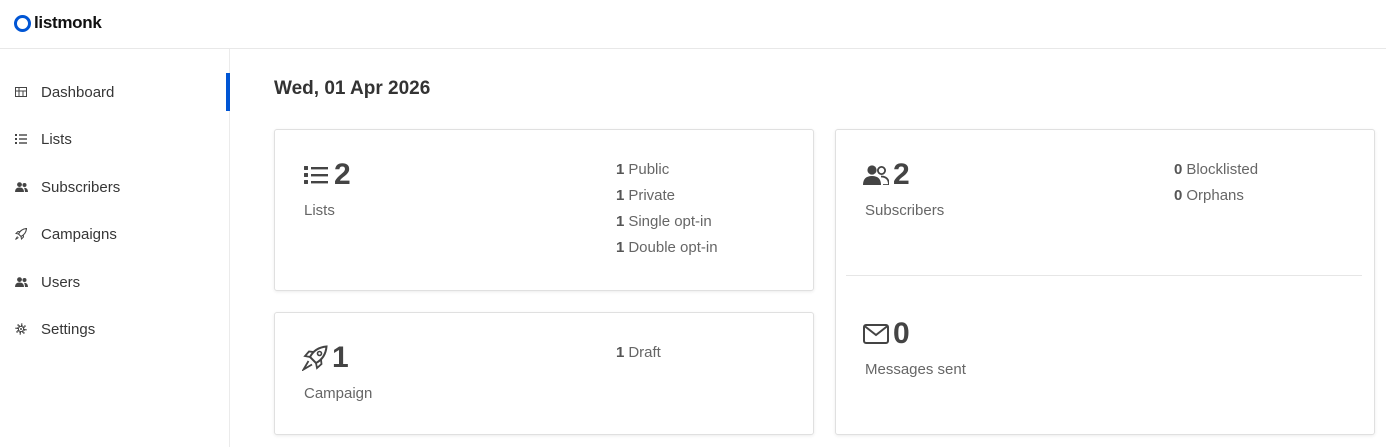 The width and height of the screenshot is (1386, 447). I want to click on logo-text: listmonk, so click(68, 22).